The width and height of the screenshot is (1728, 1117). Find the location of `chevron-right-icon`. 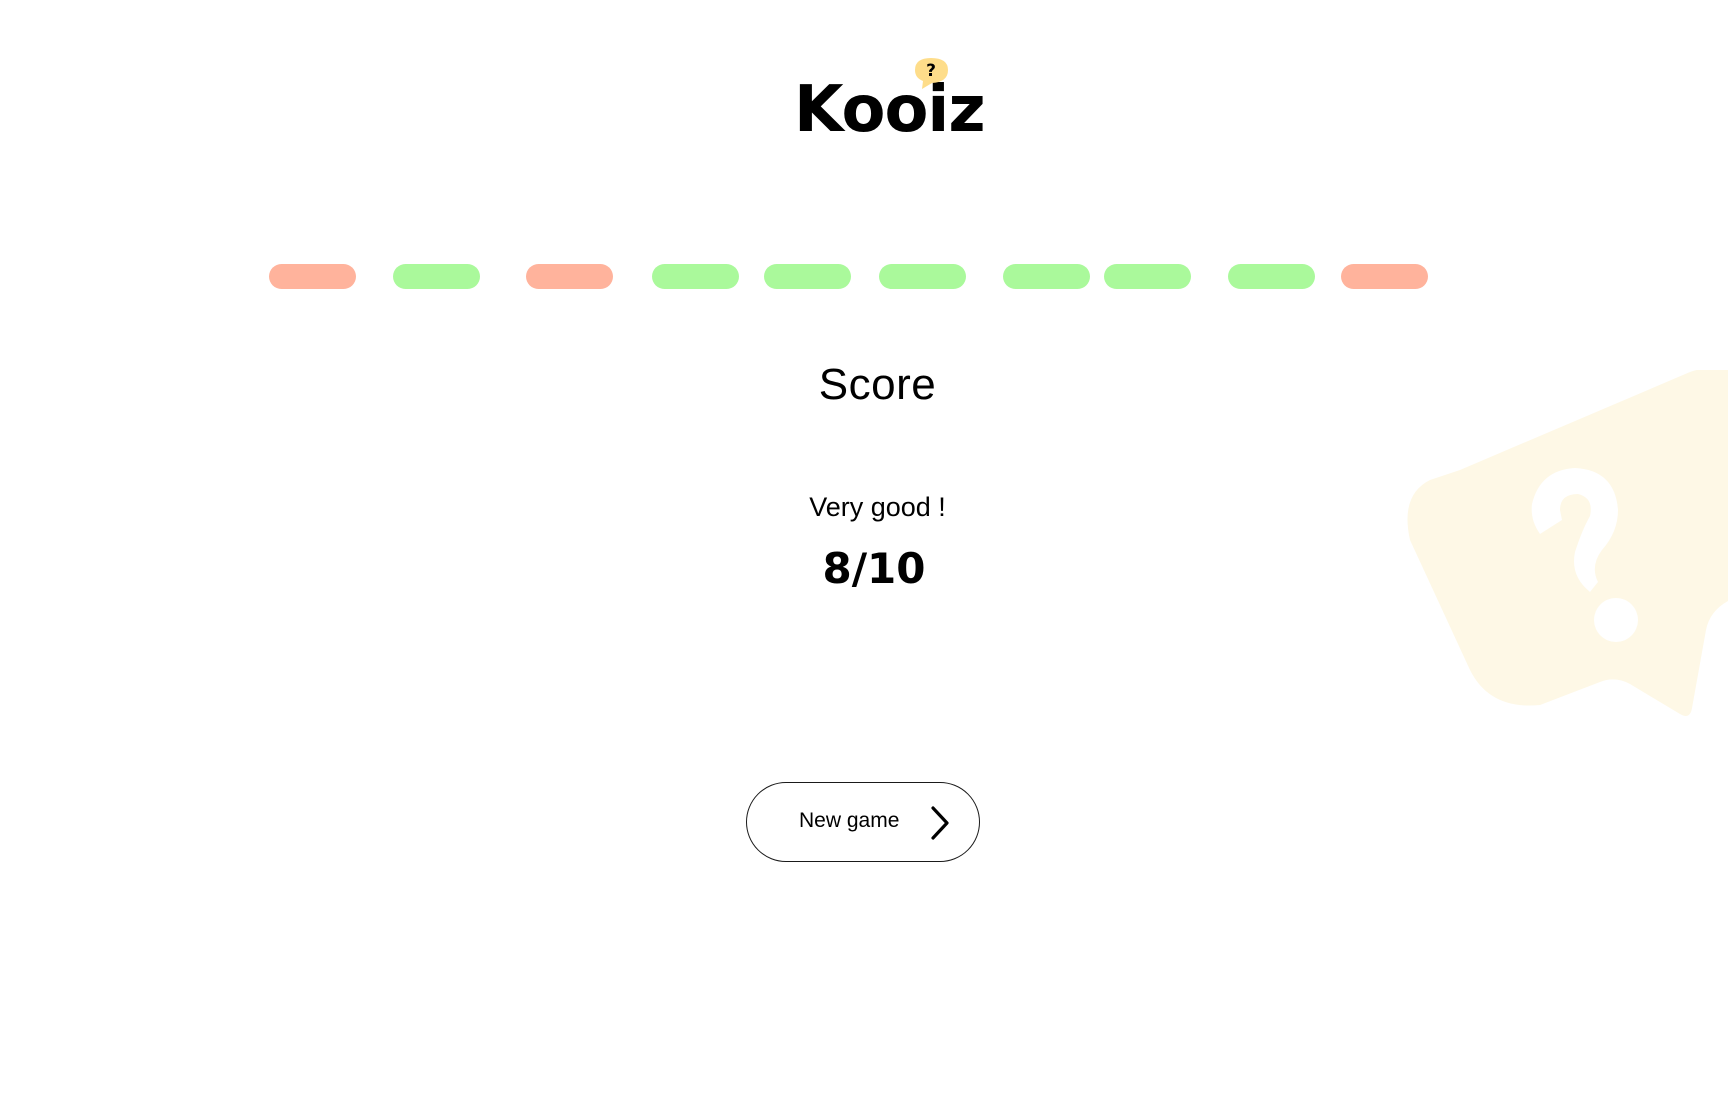

chevron-right-icon is located at coordinates (940, 823).